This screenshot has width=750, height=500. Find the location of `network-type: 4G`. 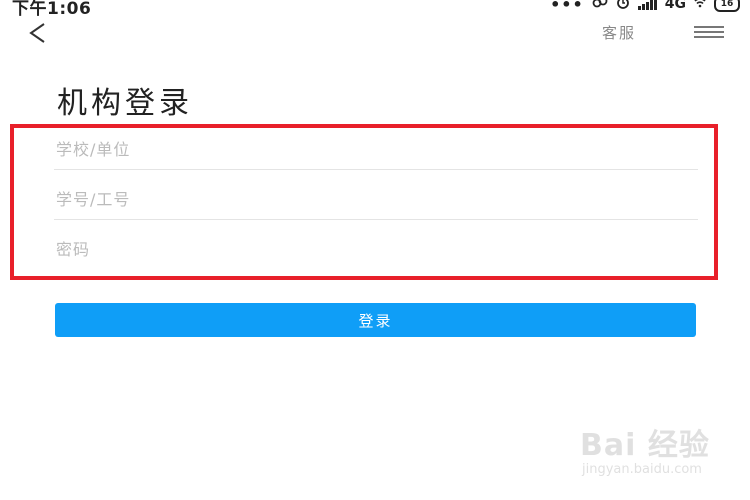

network-type: 4G is located at coordinates (675, 6).